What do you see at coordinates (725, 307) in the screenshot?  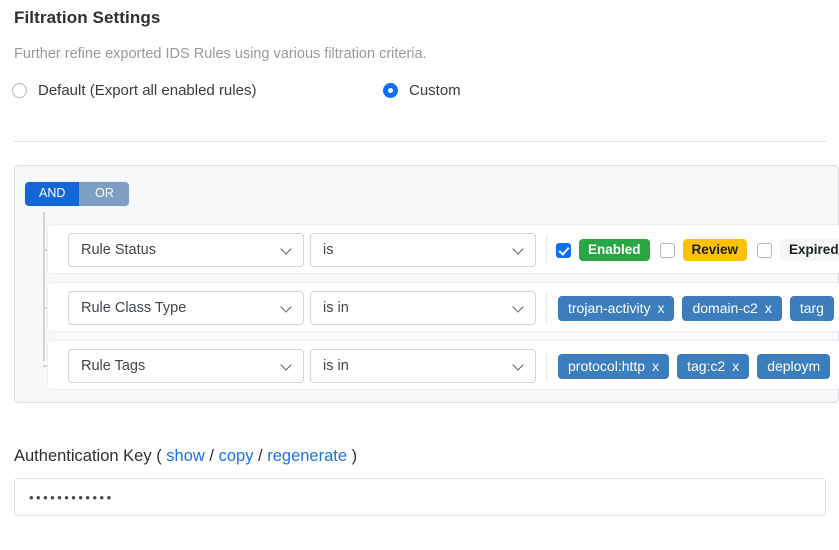 I see `tag-chip-label: domain-c2` at bounding box center [725, 307].